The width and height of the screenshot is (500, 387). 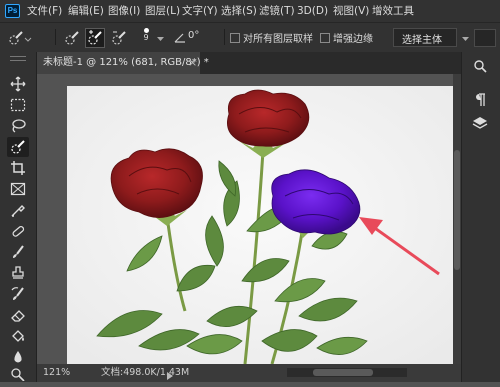 I want to click on search-panel-button, so click(x=480, y=66).